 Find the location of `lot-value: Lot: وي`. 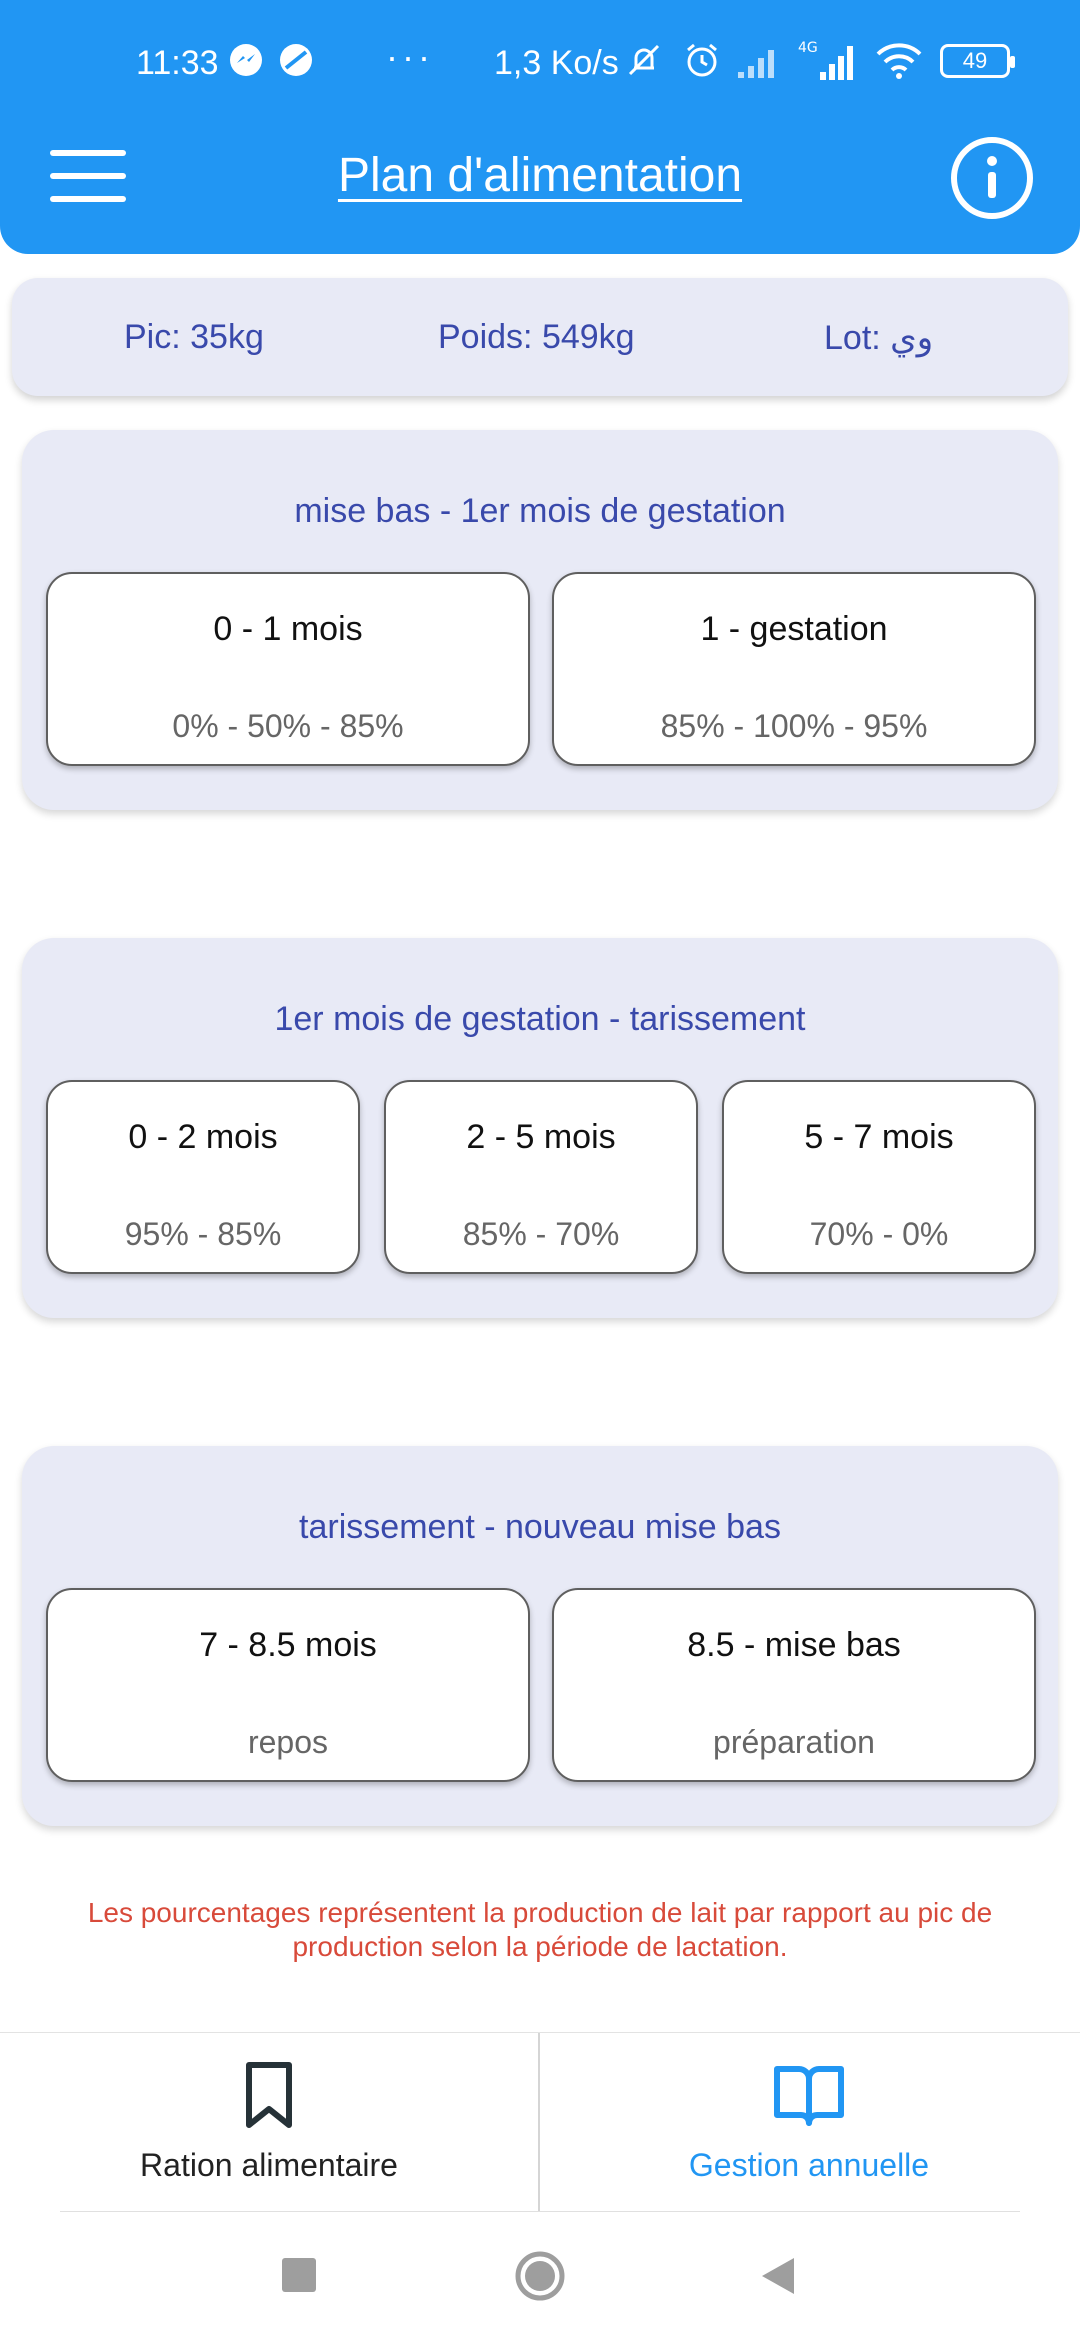

lot-value: Lot: وي is located at coordinates (879, 338).